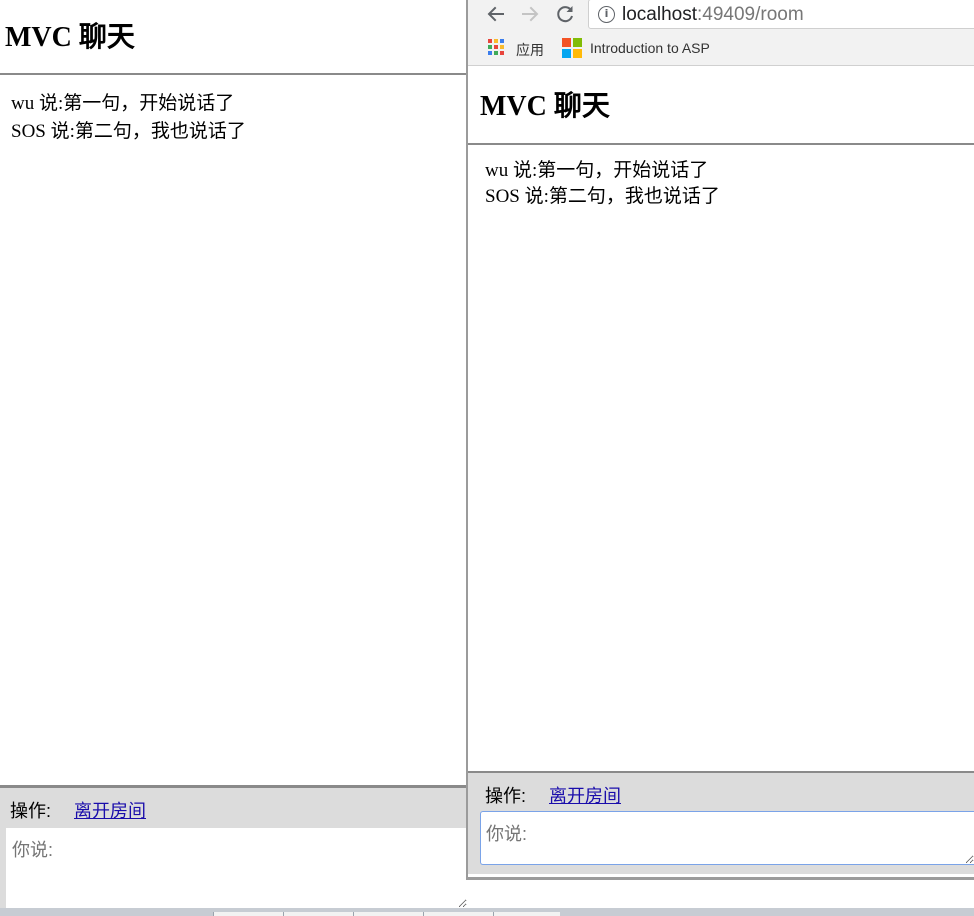 Image resolution: width=974 pixels, height=916 pixels. I want to click on url-text: localhost:49409/room, so click(713, 15).